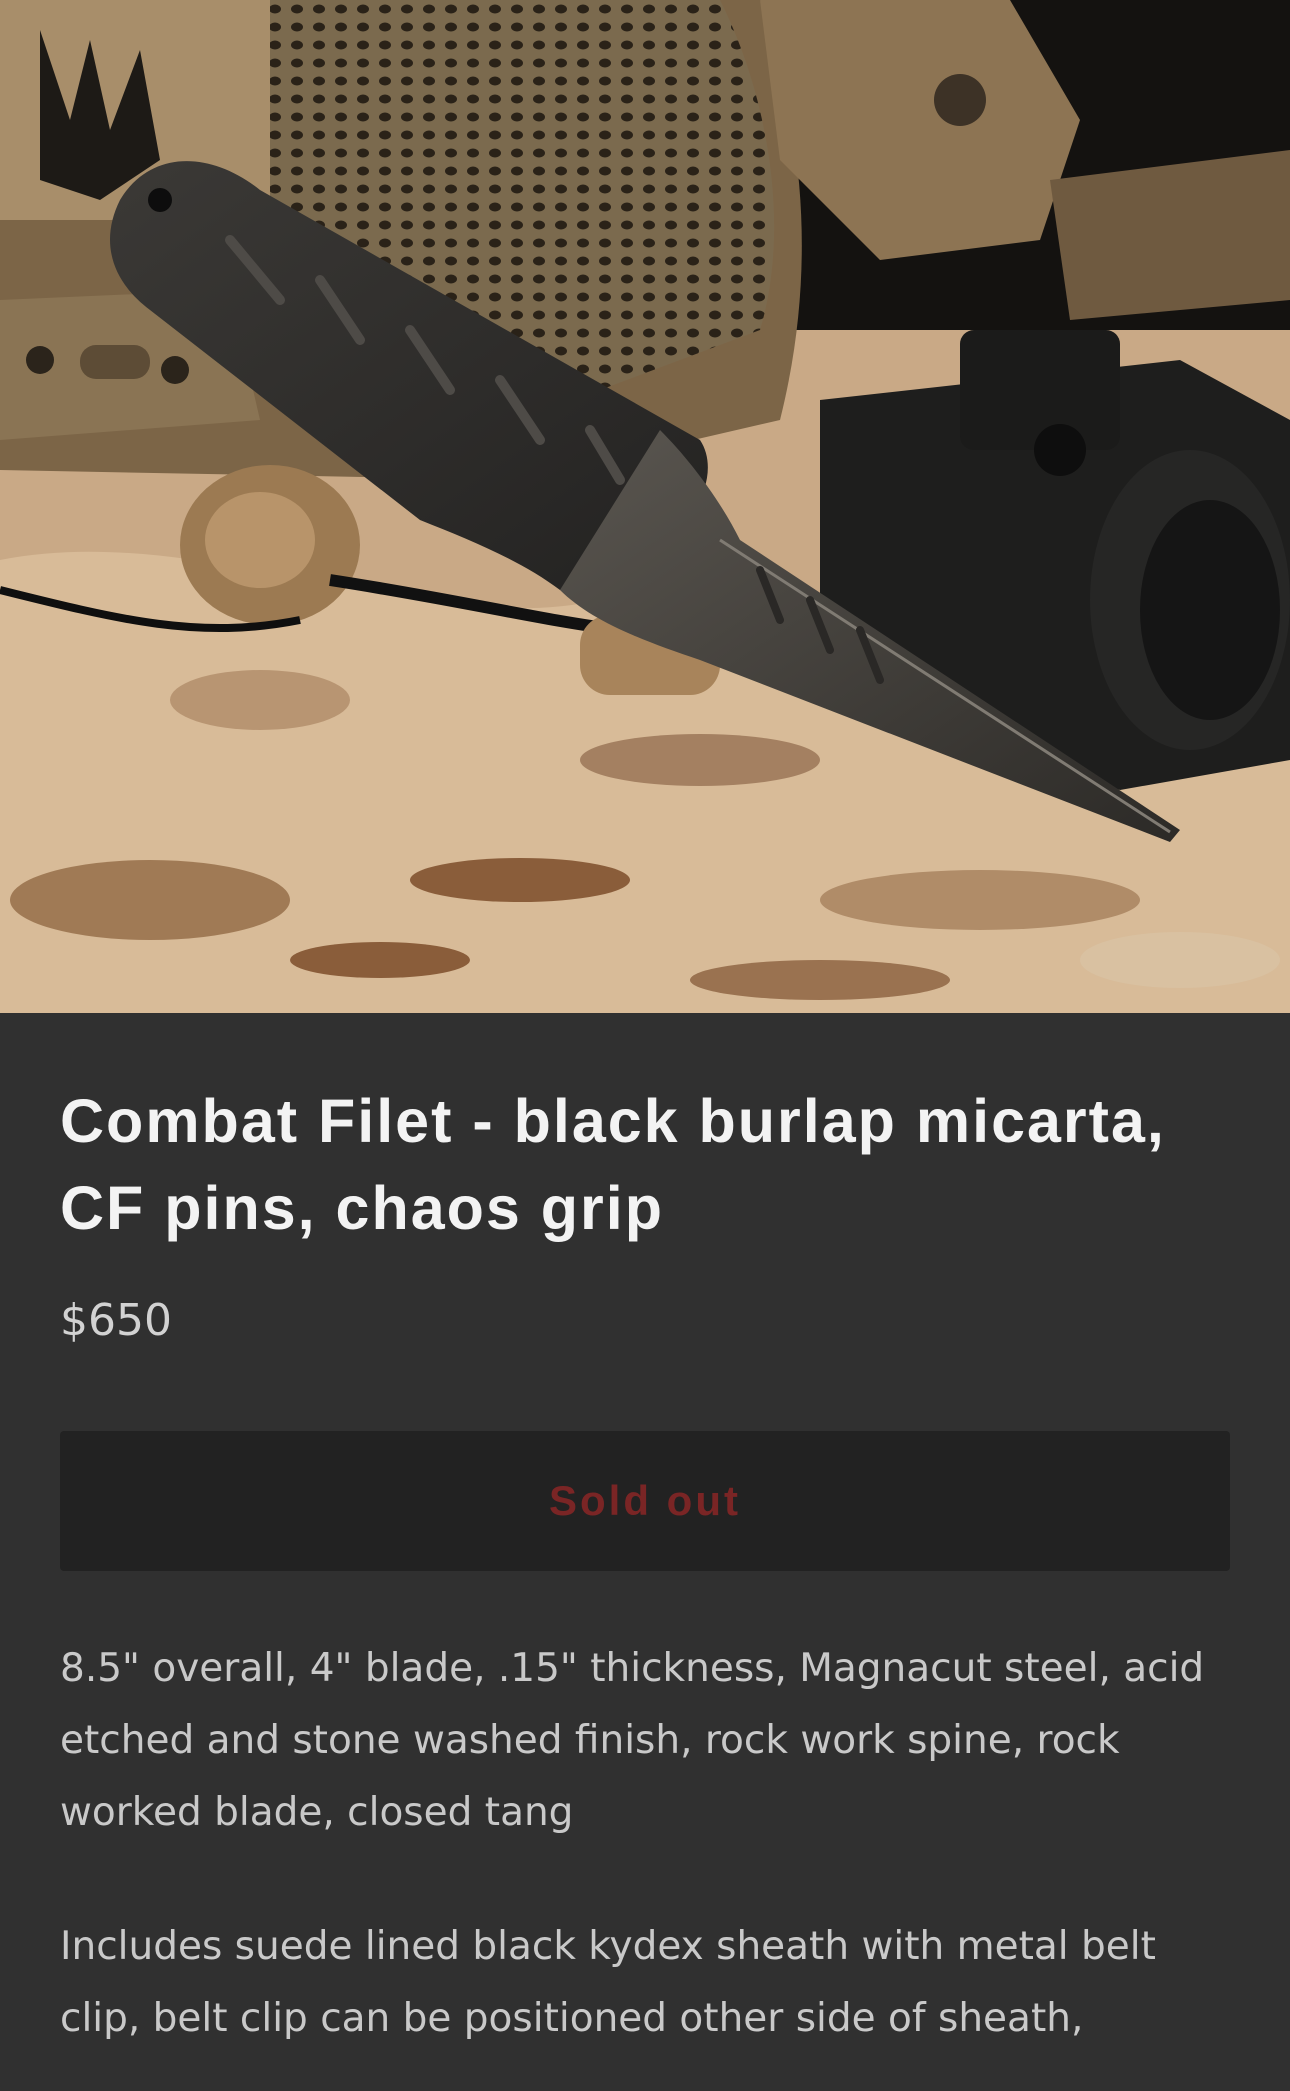 Image resolution: width=1290 pixels, height=2091 pixels. I want to click on product-price: $650, so click(116, 1320).